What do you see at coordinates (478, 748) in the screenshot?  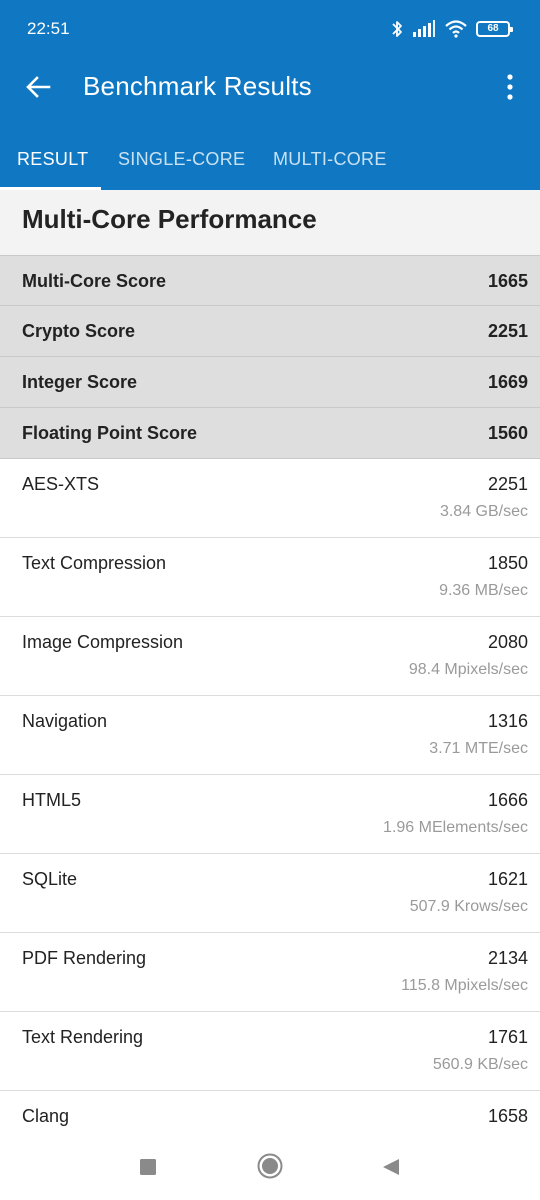 I see `test-throughput: 3.71 MTE/sec` at bounding box center [478, 748].